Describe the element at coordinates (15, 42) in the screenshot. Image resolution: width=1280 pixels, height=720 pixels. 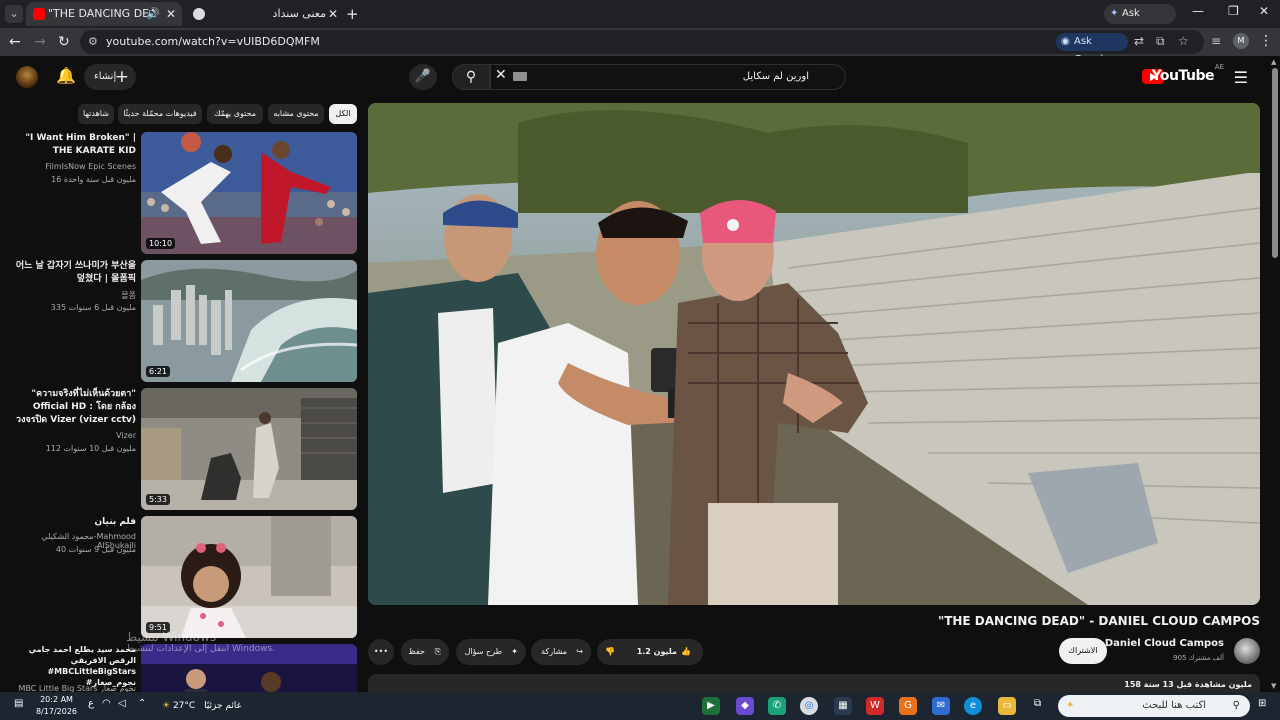
I see `back-arrow-icon: ←` at that location.